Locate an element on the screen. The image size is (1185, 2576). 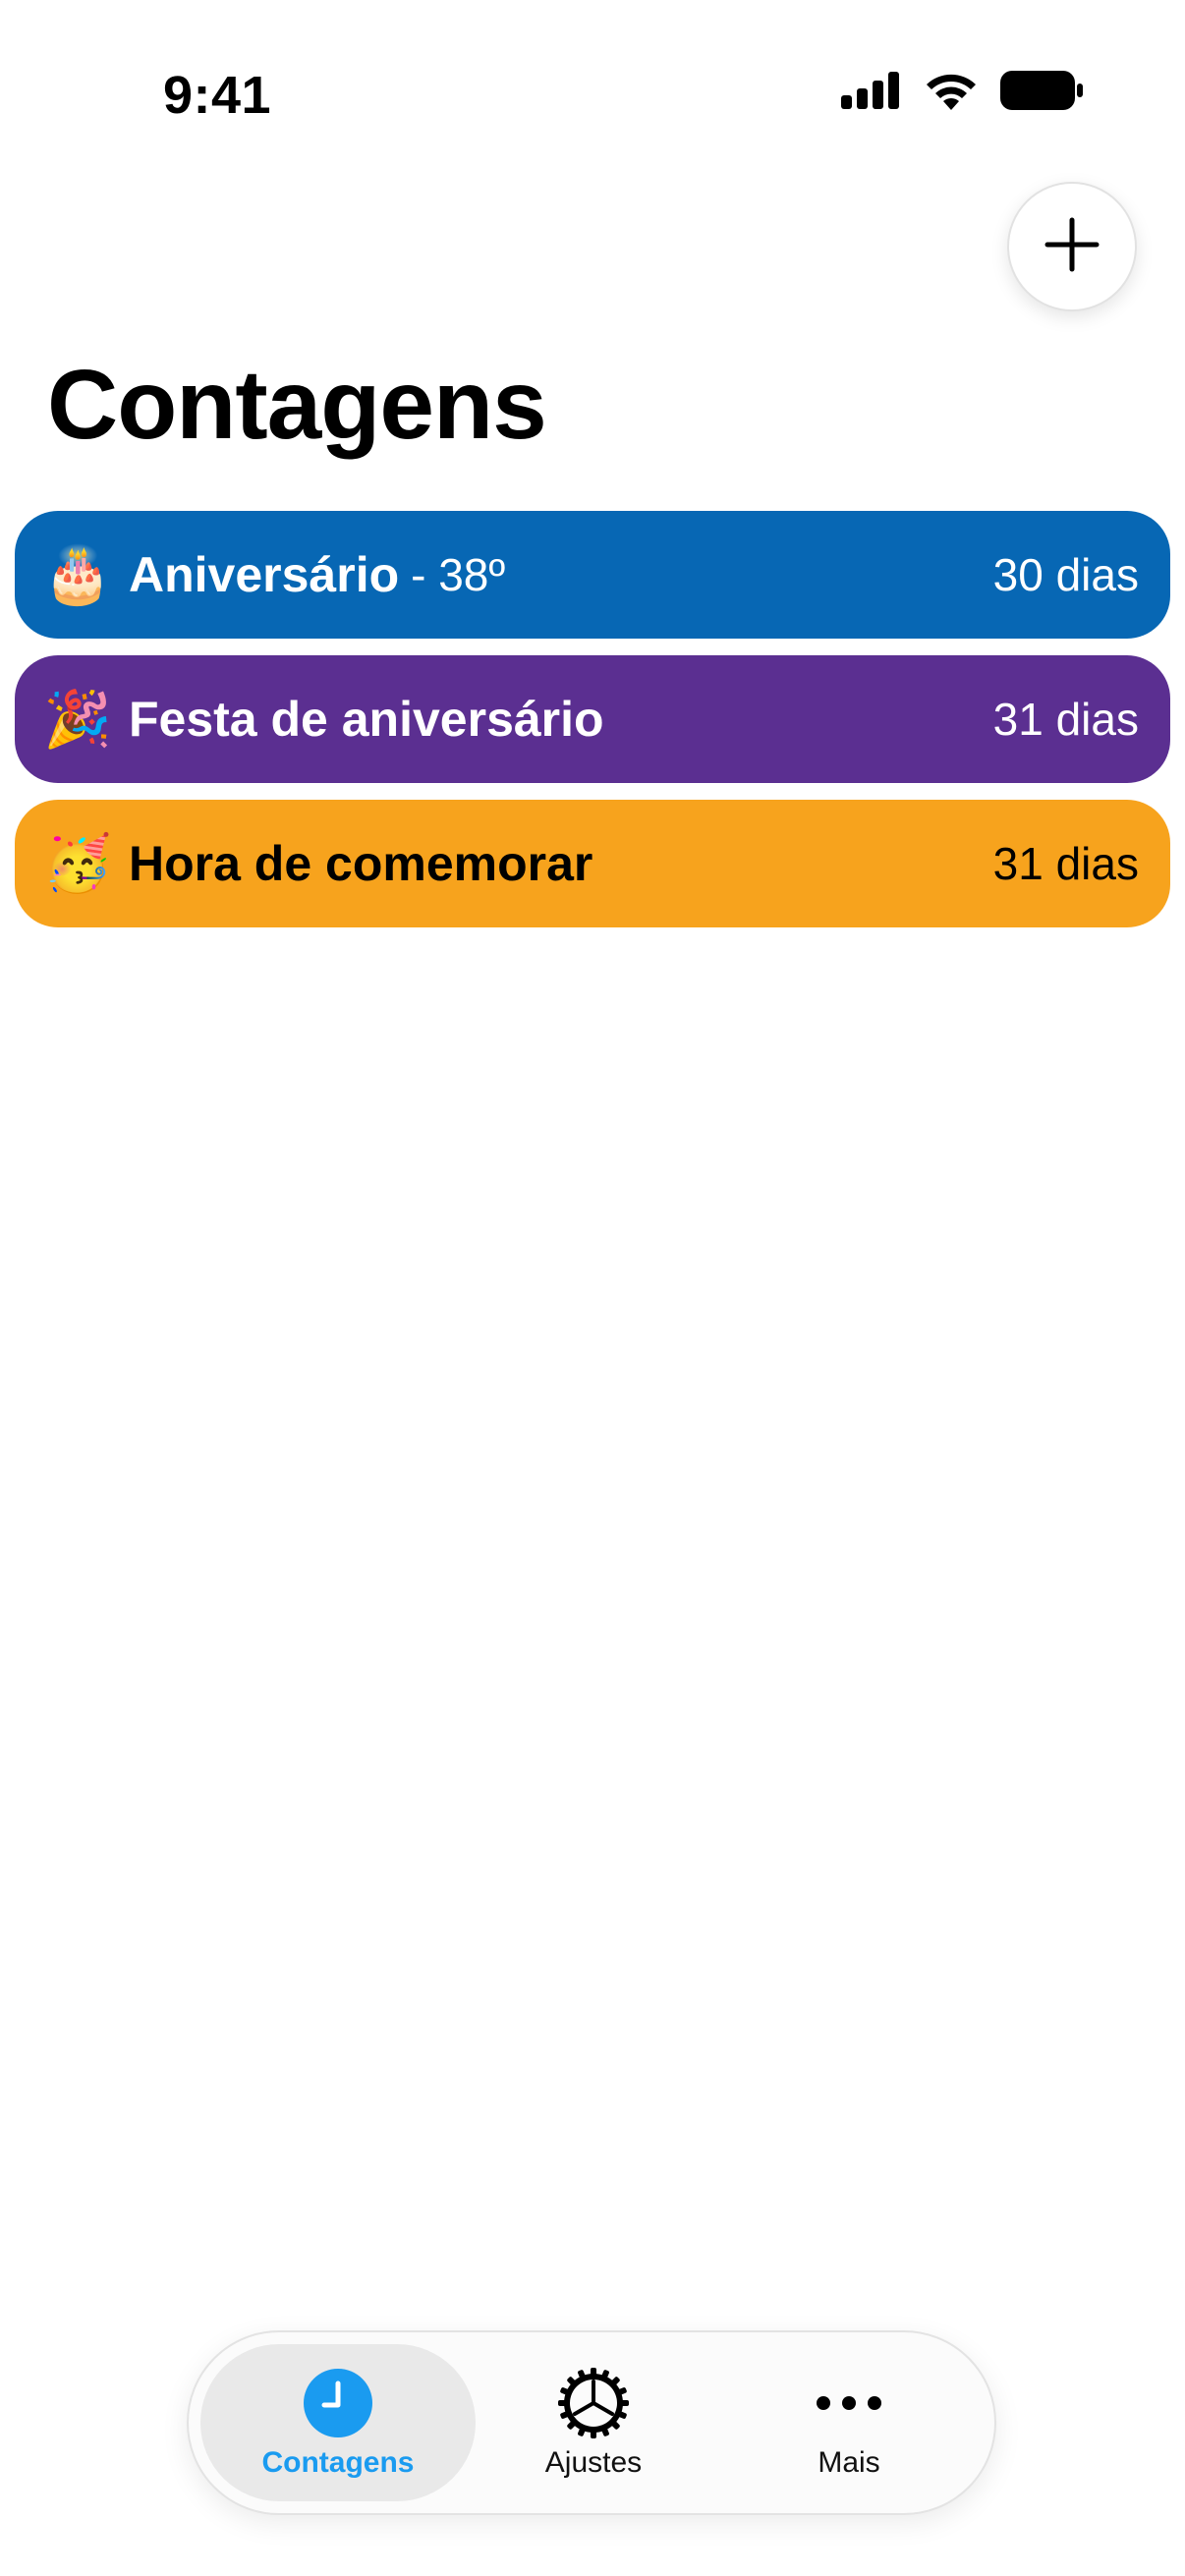
counter-row: 🎉 Festa de aniversário 31 dias is located at coordinates (592, 719).